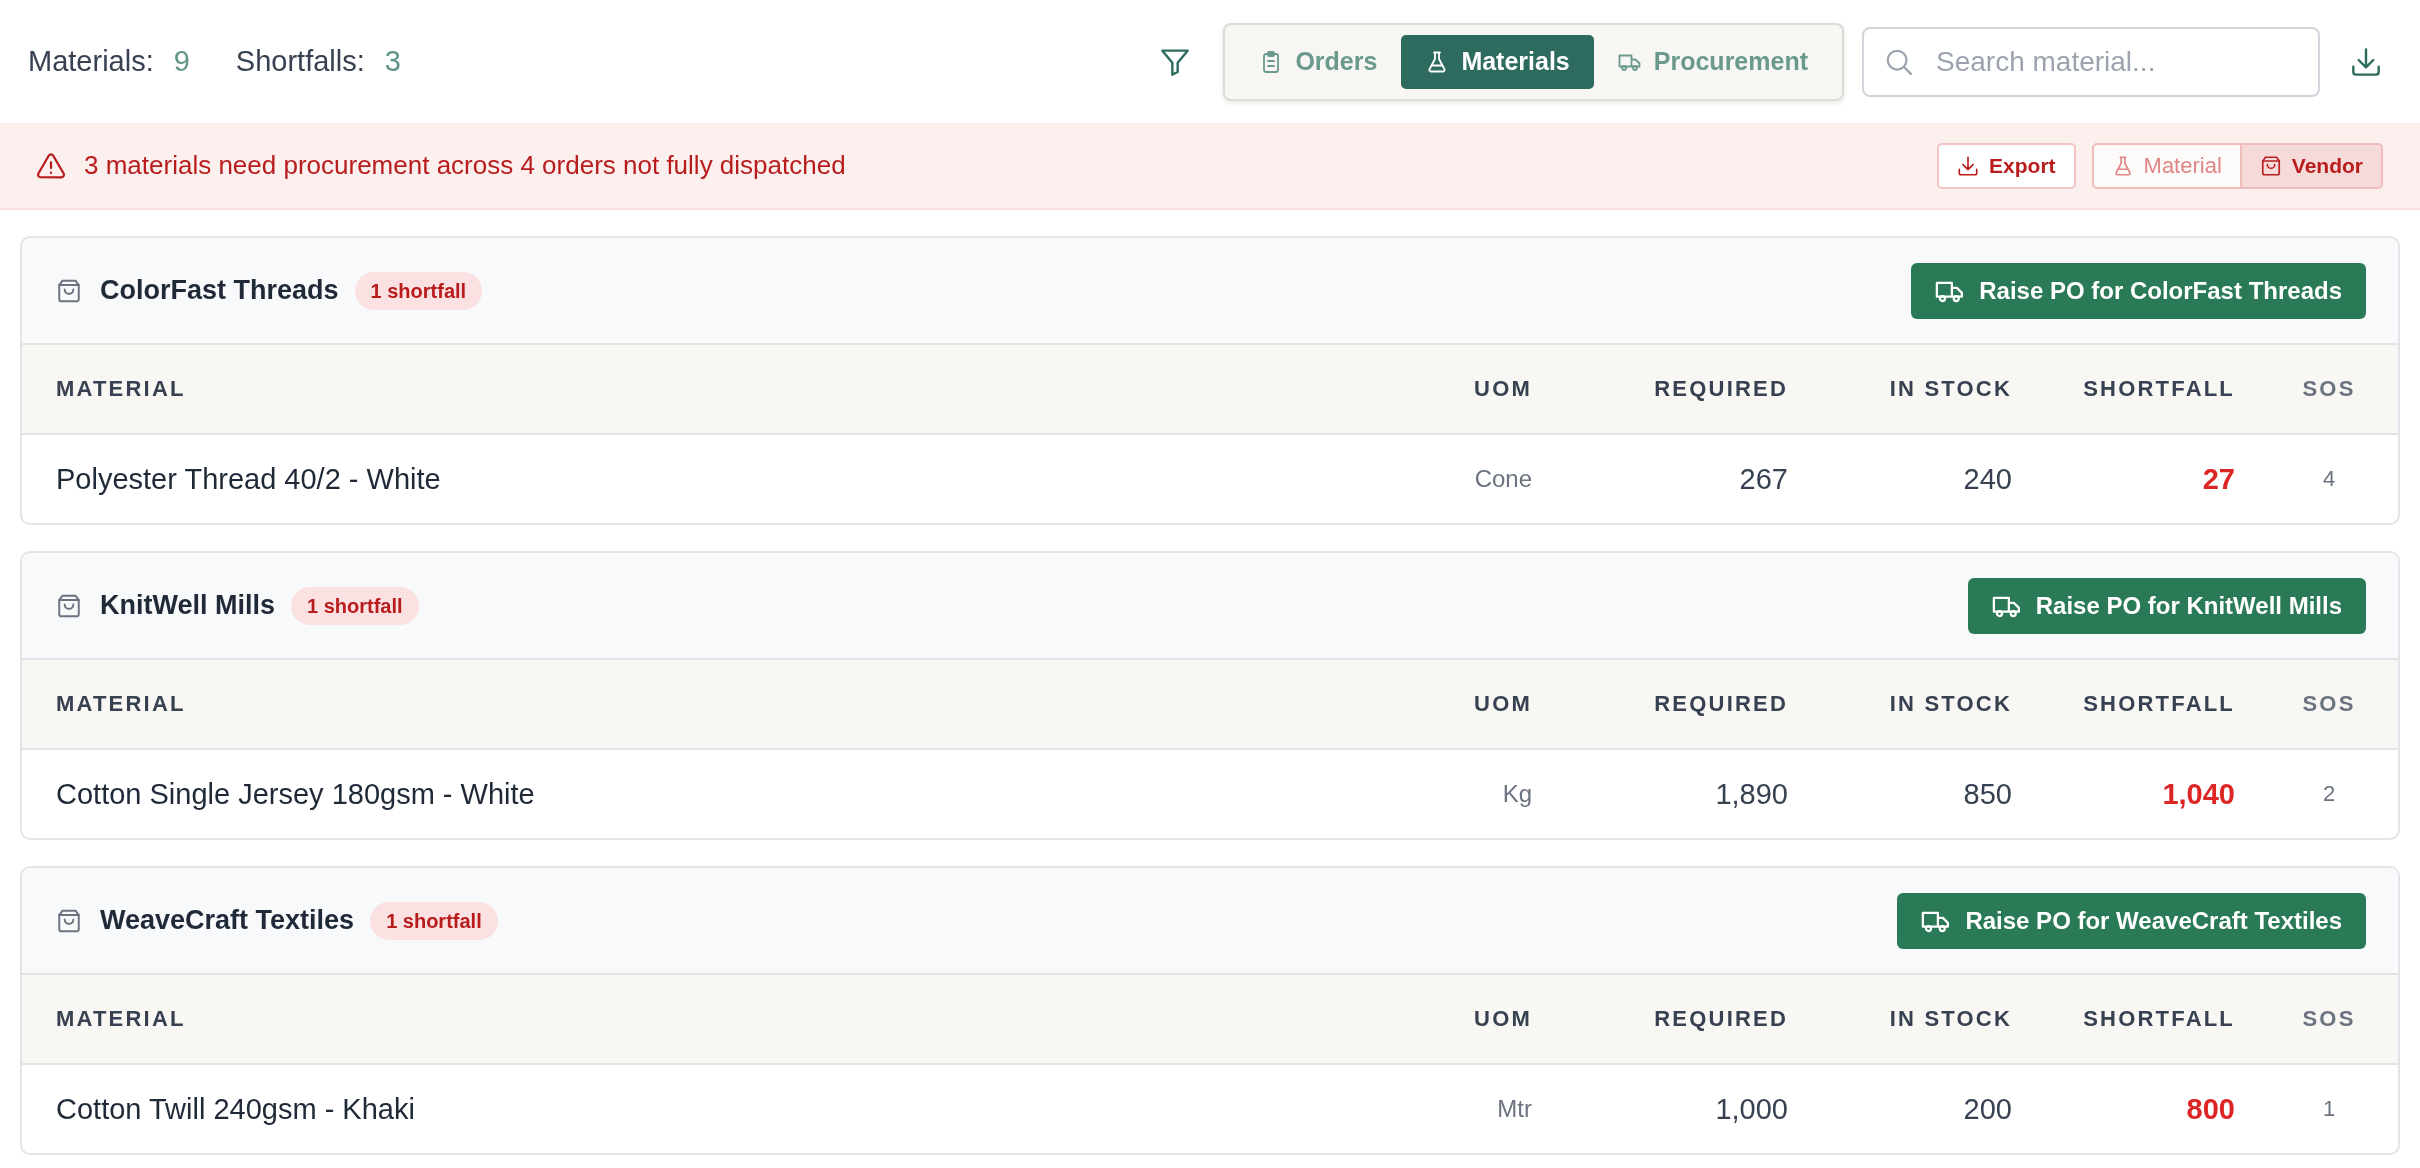 The image size is (2420, 1168). What do you see at coordinates (1712, 61) in the screenshot?
I see `view-tab: Procurement` at bounding box center [1712, 61].